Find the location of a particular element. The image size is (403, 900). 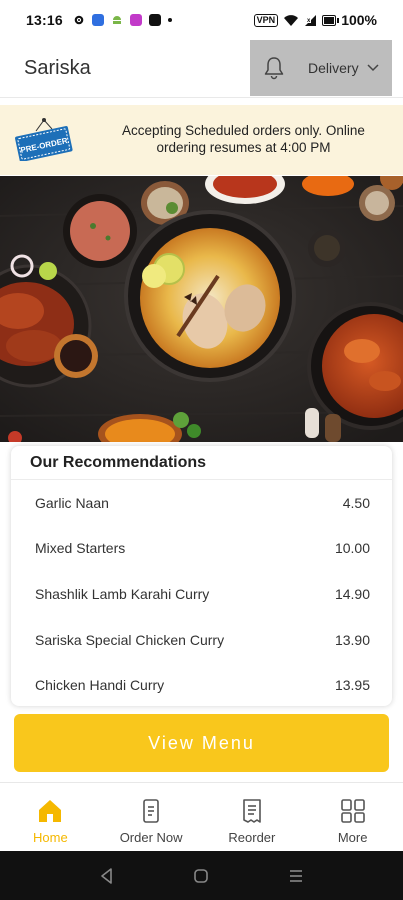

item-name: Mixed Starters is located at coordinates (80, 548).